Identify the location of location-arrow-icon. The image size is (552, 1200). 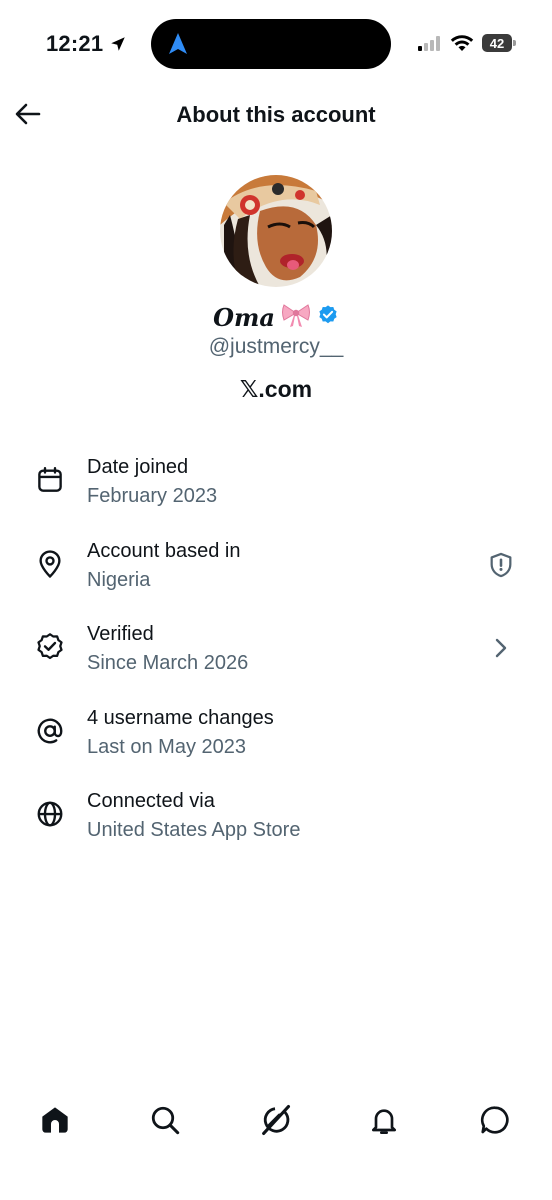
(118, 44).